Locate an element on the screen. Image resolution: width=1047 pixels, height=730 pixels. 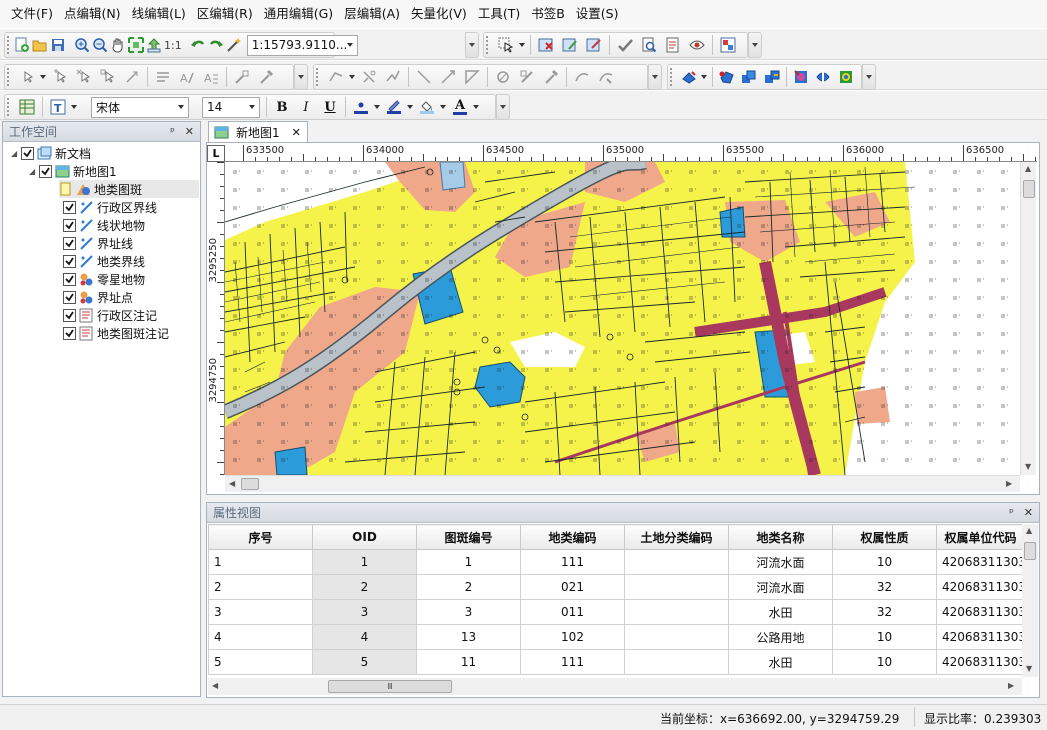
text-color-icon: A is located at coordinates (460, 107).